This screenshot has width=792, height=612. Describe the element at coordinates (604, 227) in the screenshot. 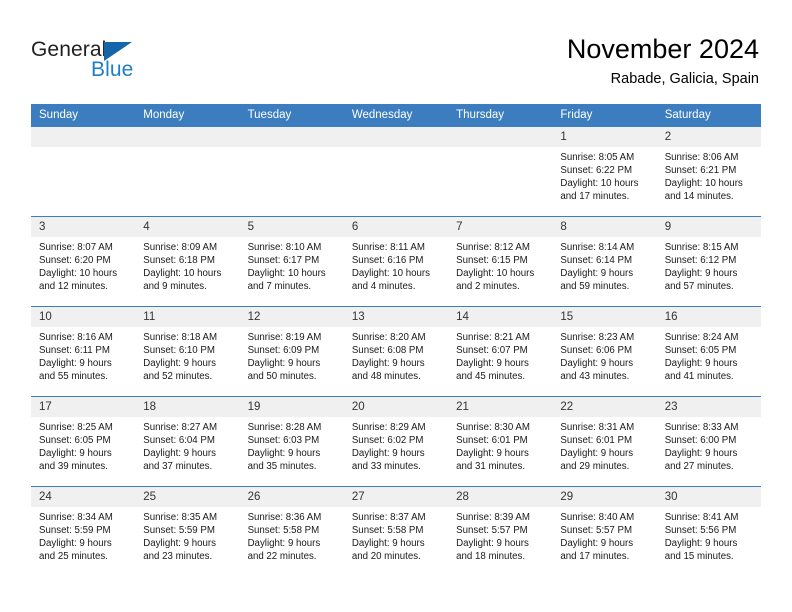

I see `day-number: 8` at that location.